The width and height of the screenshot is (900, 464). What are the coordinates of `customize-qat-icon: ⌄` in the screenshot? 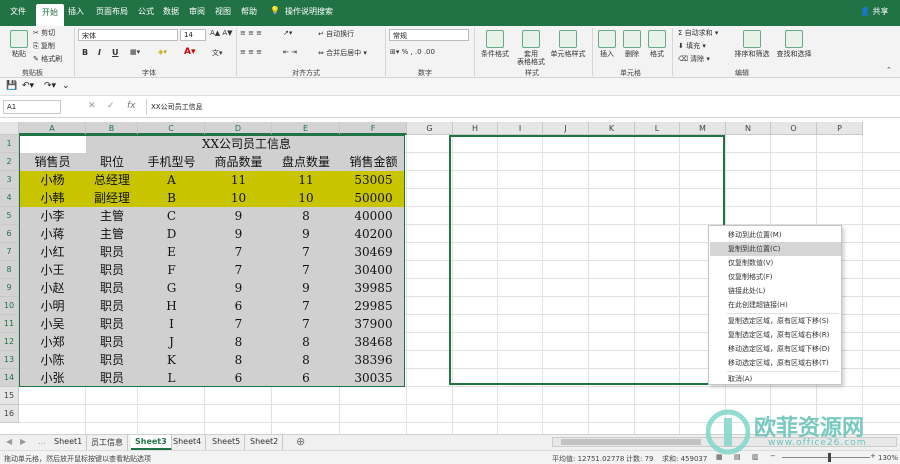 It's located at (66, 86).